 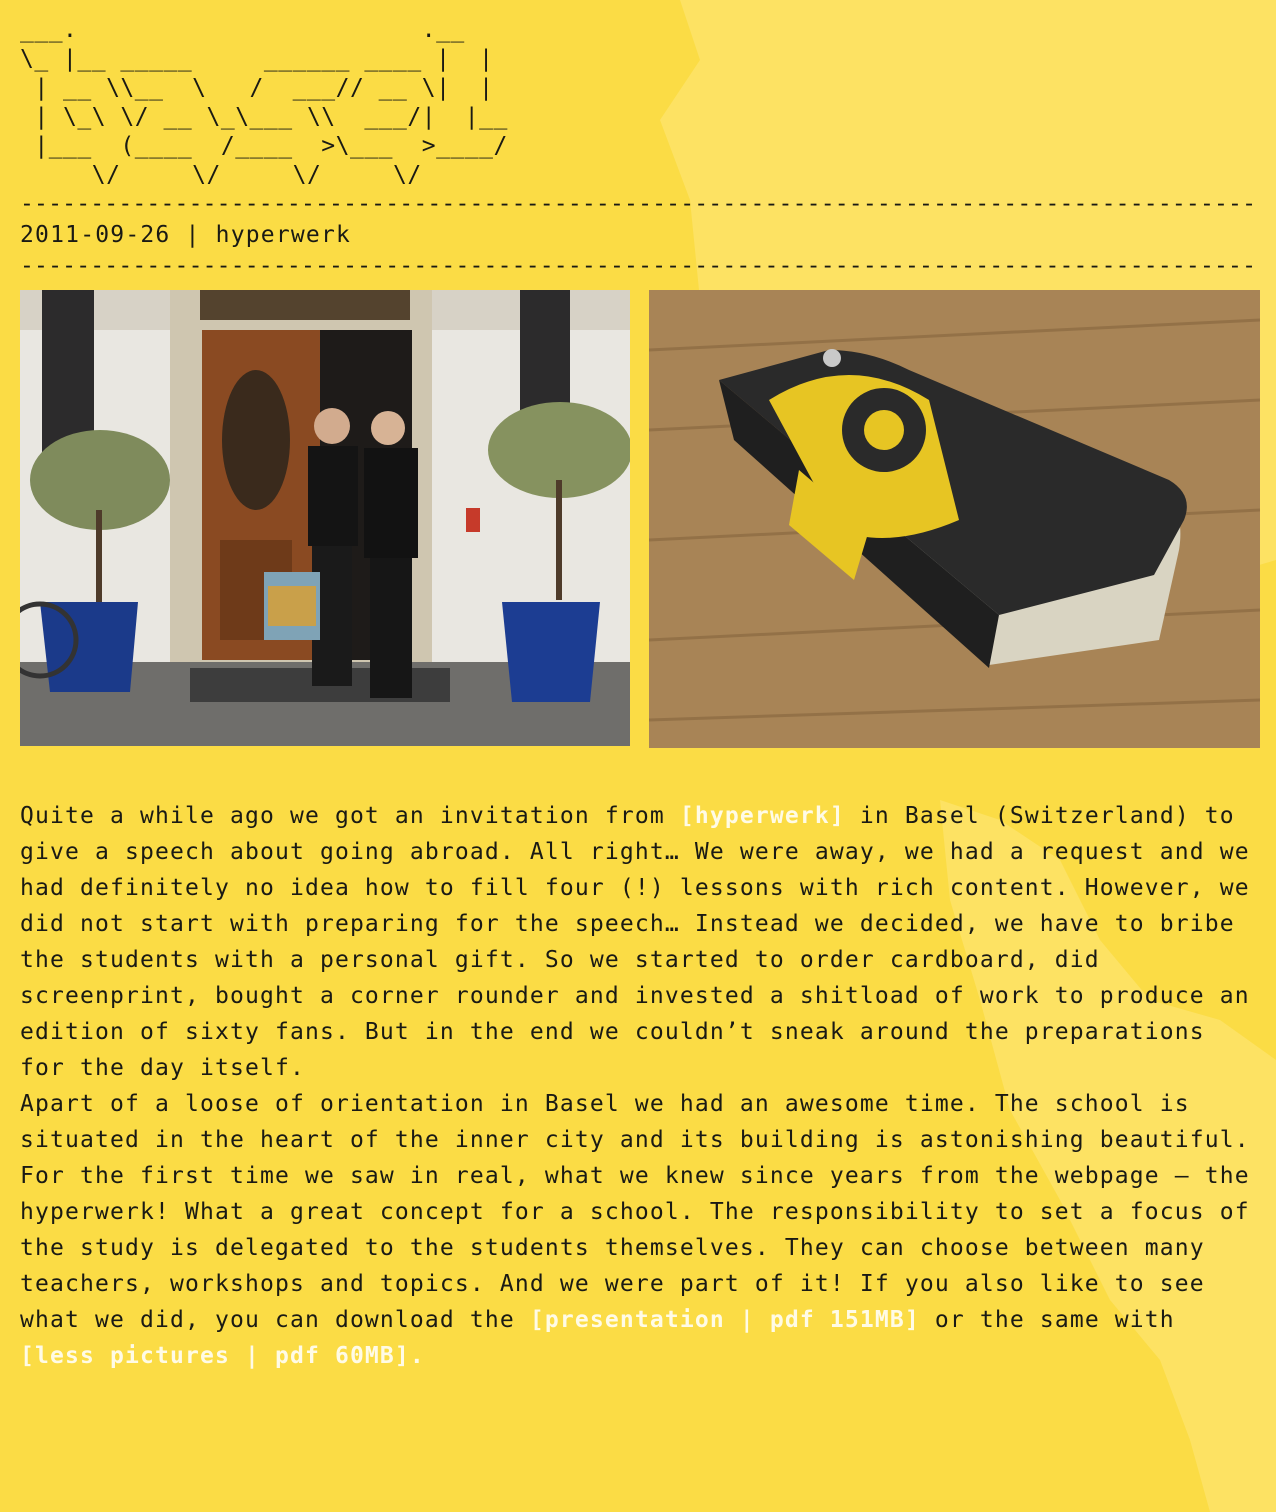 What do you see at coordinates (222, 1356) in the screenshot?
I see `less-pictures-pdf-link: [less pictures | pdf 60MB].` at bounding box center [222, 1356].